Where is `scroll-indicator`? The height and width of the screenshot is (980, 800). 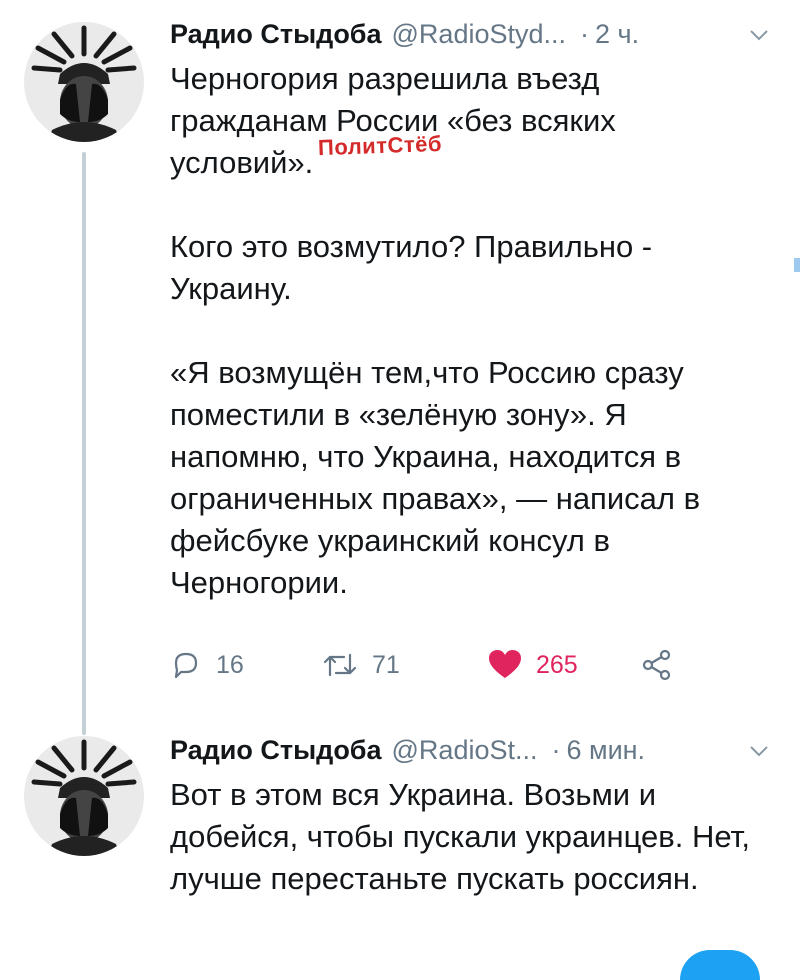 scroll-indicator is located at coordinates (797, 265).